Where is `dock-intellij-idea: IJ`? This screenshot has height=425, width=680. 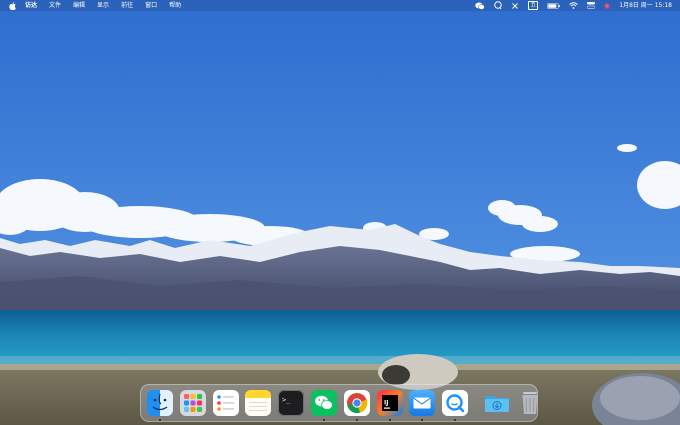 dock-intellij-idea: IJ is located at coordinates (389, 405).